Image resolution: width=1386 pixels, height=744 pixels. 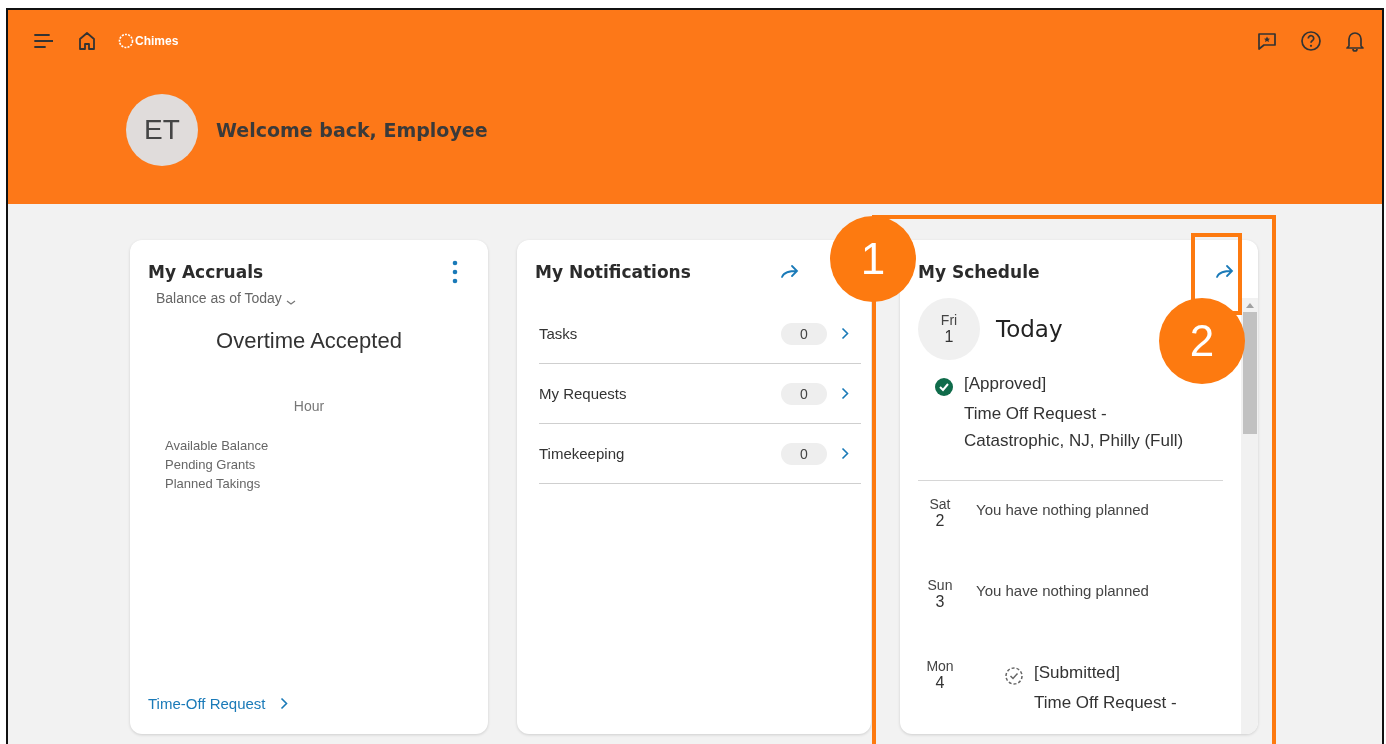 I want to click on date-label: Mon 4, so click(x=940, y=675).